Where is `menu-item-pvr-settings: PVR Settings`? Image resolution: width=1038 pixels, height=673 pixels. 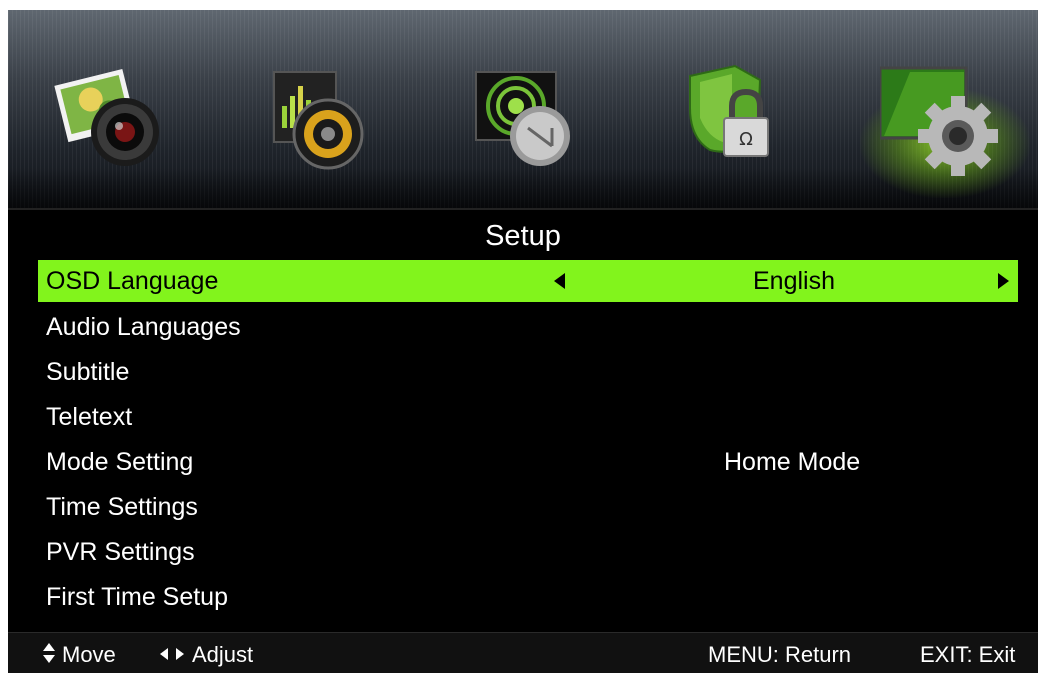 menu-item-pvr-settings: PVR Settings is located at coordinates (528, 552).